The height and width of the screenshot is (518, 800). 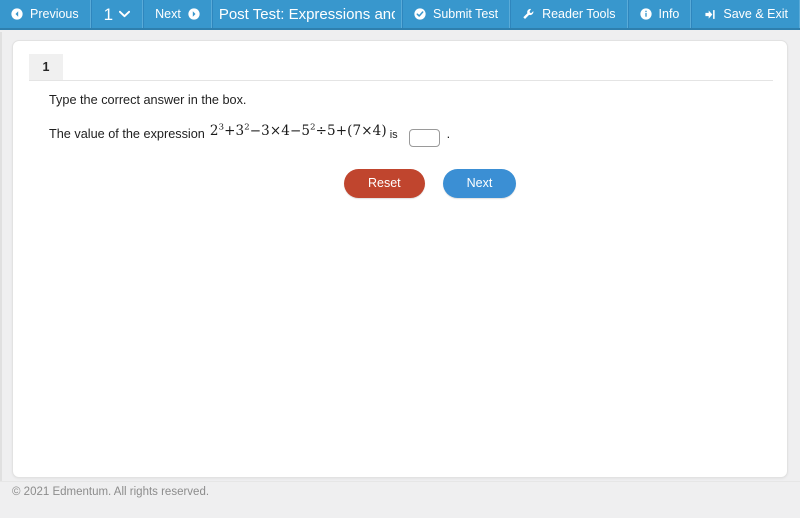 I want to click on question-number-tab: 1, so click(x=46, y=67).